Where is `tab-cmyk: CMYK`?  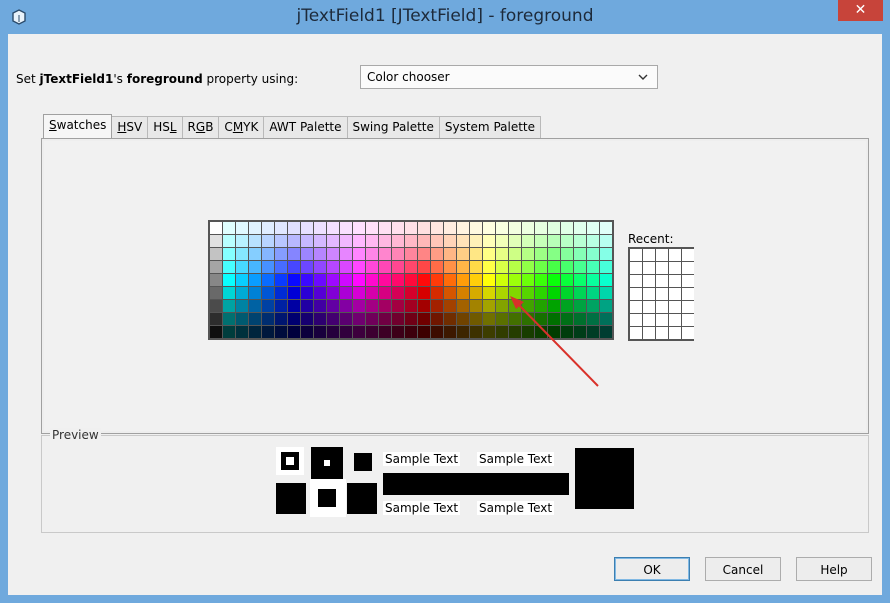
tab-cmyk: CMYK is located at coordinates (241, 127).